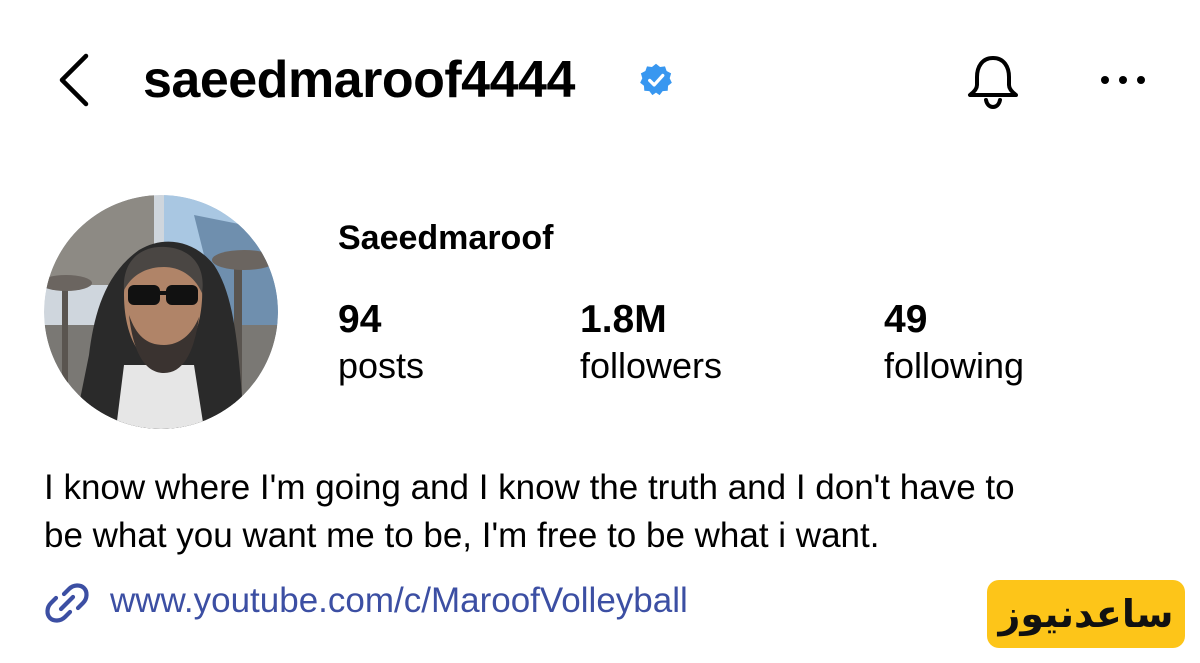 This screenshot has width=1200, height=663. I want to click on following-label: following, so click(954, 365).